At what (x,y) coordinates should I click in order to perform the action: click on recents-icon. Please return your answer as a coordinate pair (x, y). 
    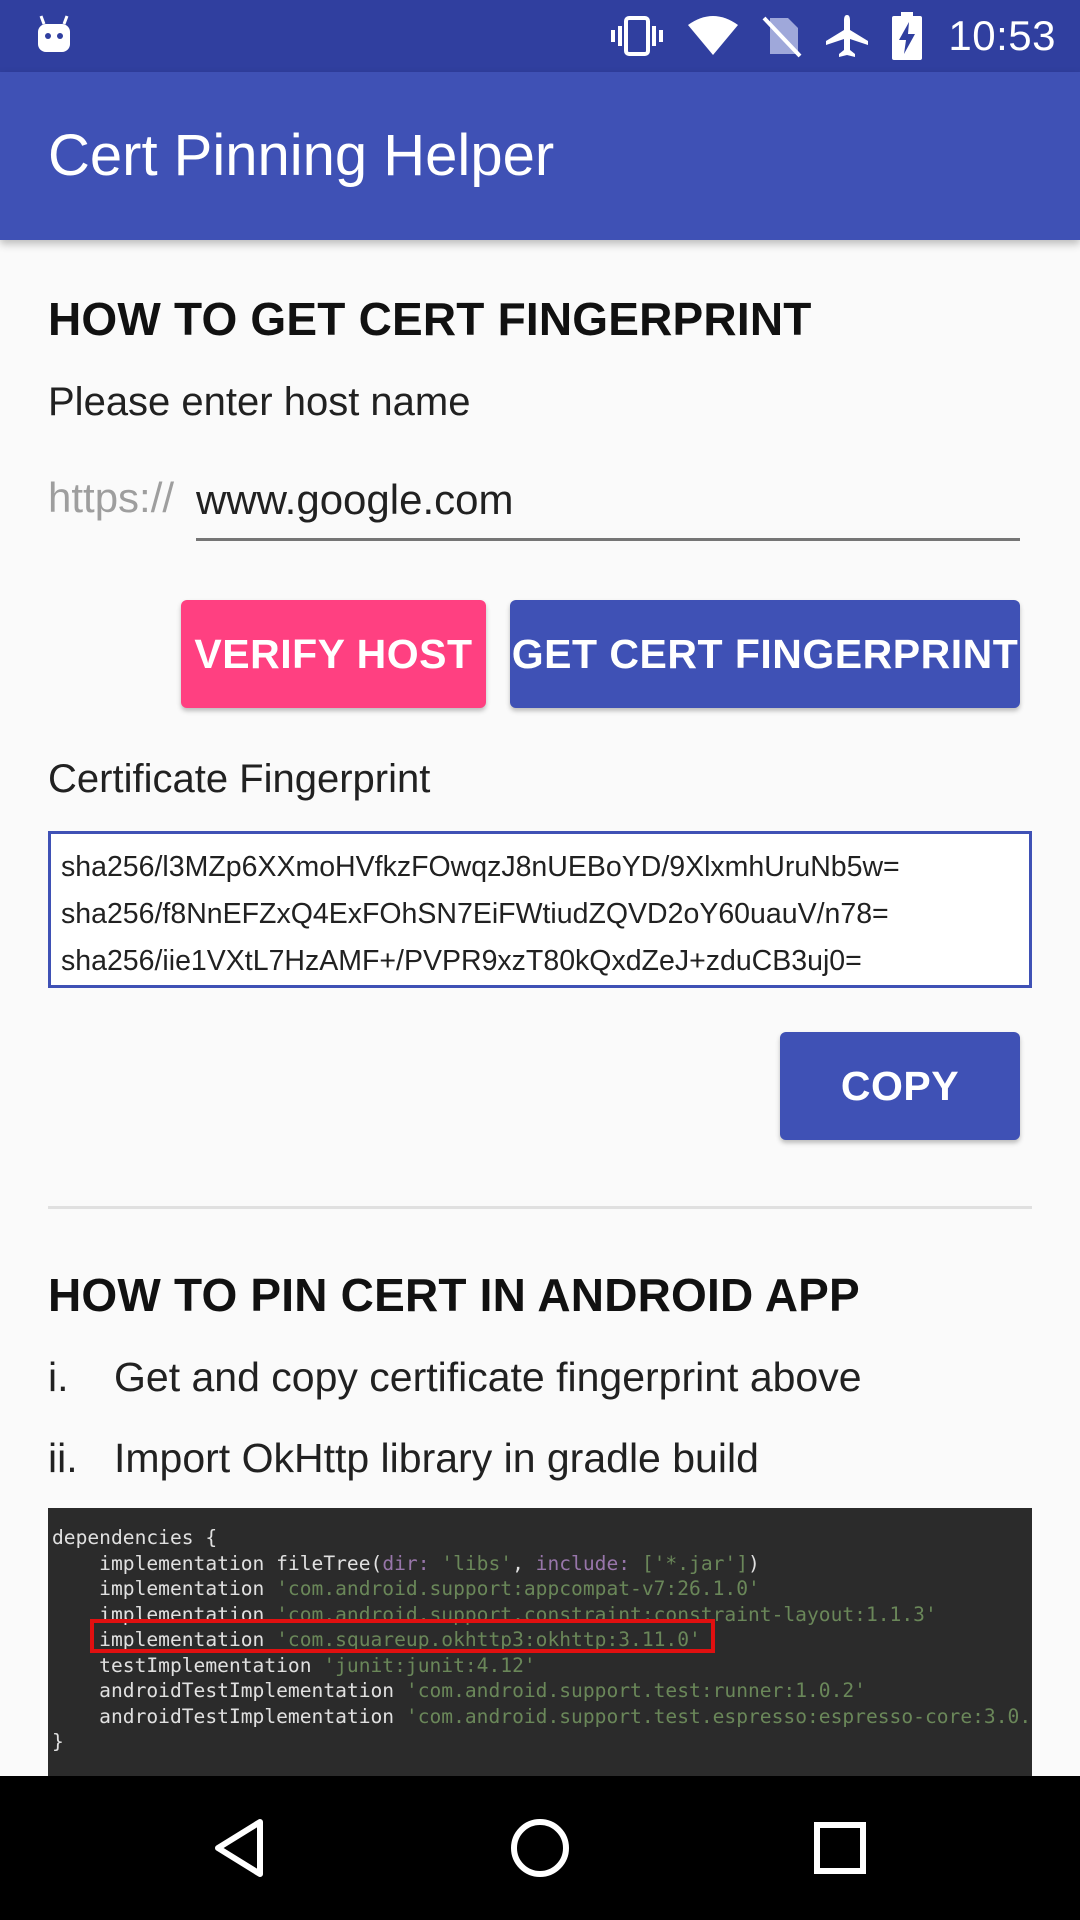
    Looking at the image, I should click on (840, 1848).